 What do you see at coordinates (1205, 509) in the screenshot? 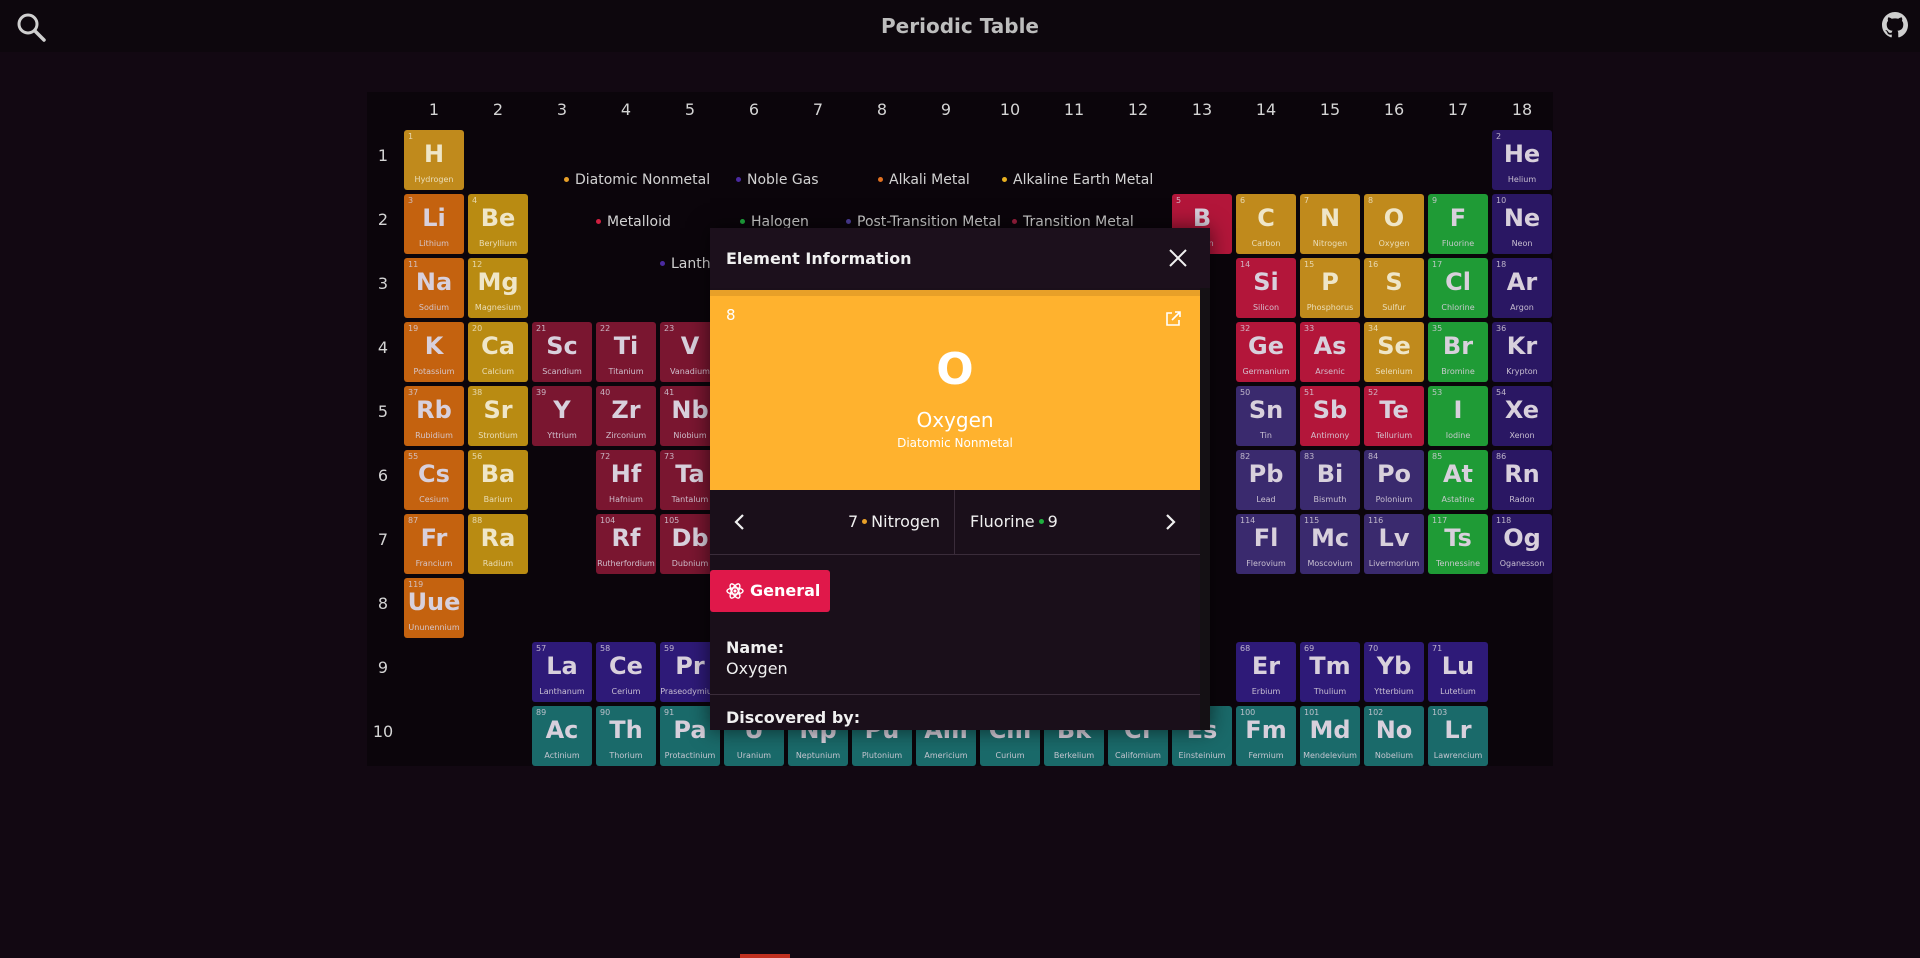
I see `modal-scrollbar` at bounding box center [1205, 509].